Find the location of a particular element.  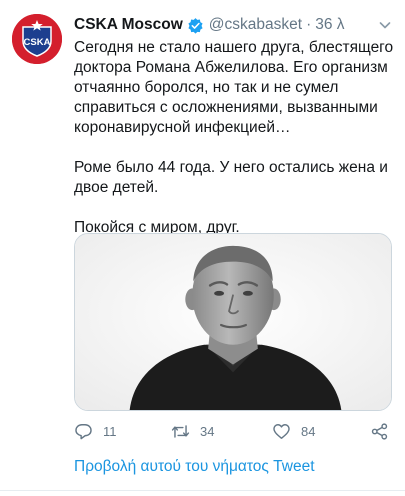

share-button is located at coordinates (379, 431).